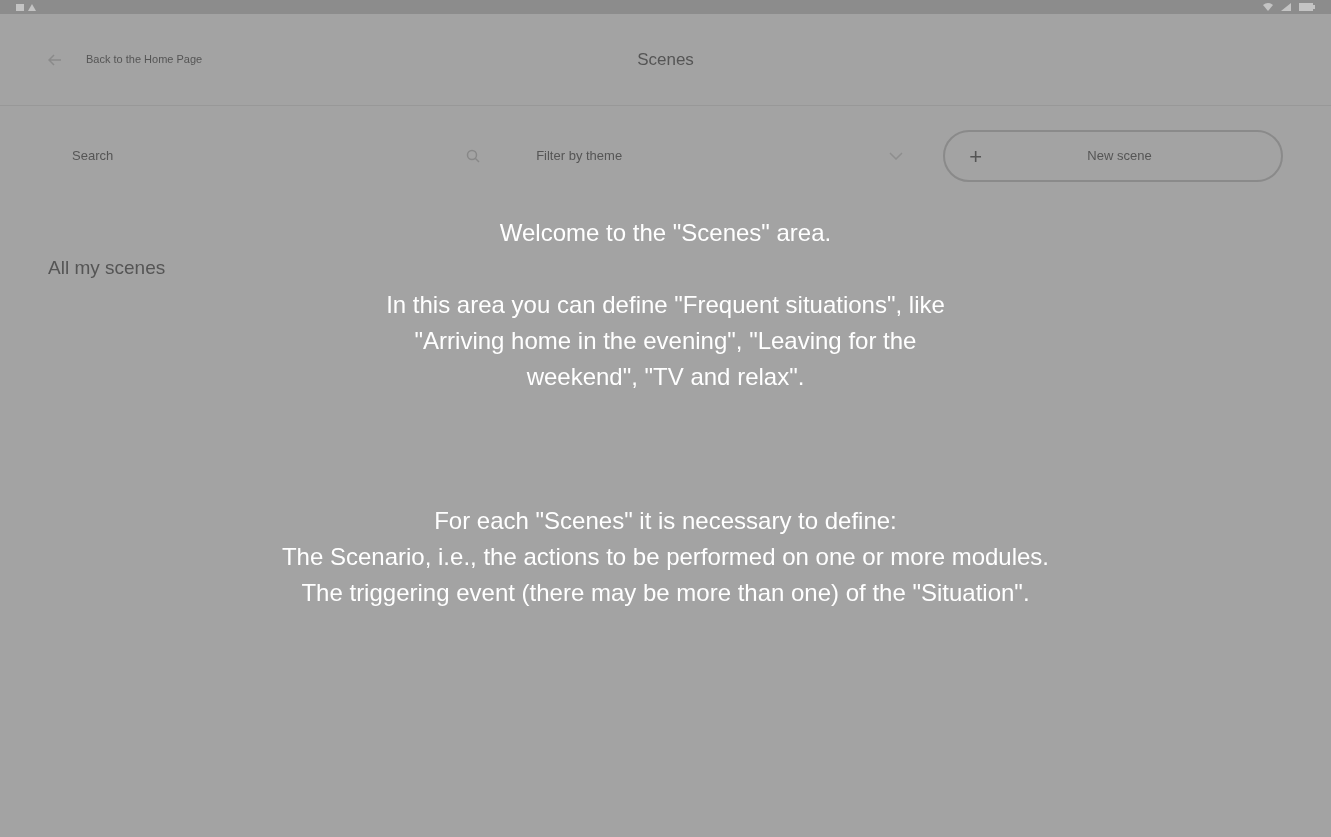  I want to click on welcome-heading: Welcome to the "Scenes" area., so click(665, 233).